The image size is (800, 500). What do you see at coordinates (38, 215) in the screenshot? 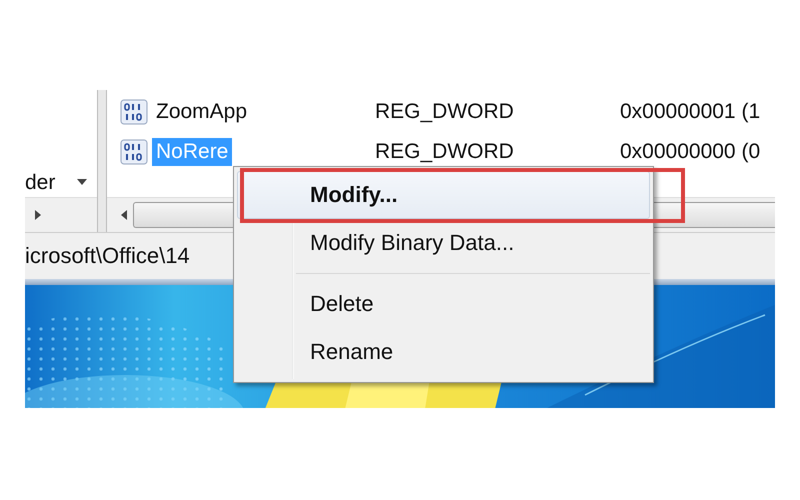
I see `scroll-right-icon` at bounding box center [38, 215].